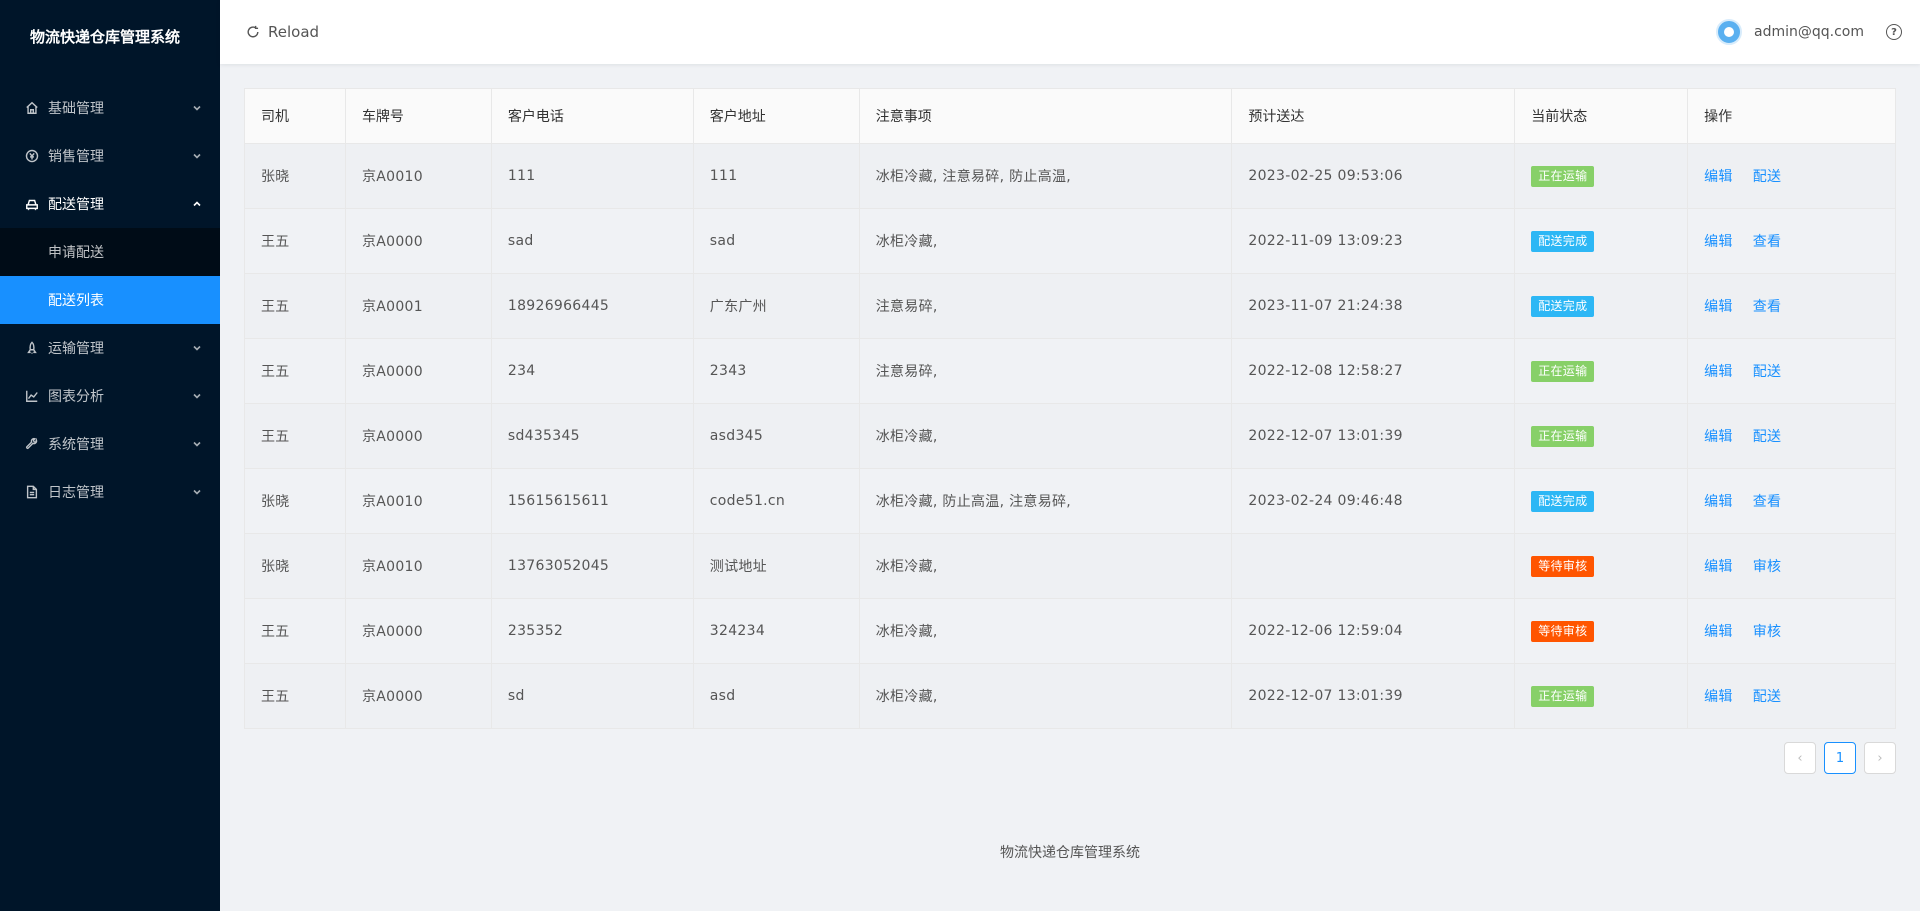 This screenshot has height=911, width=1920. I want to click on cell-address: 2343, so click(776, 371).